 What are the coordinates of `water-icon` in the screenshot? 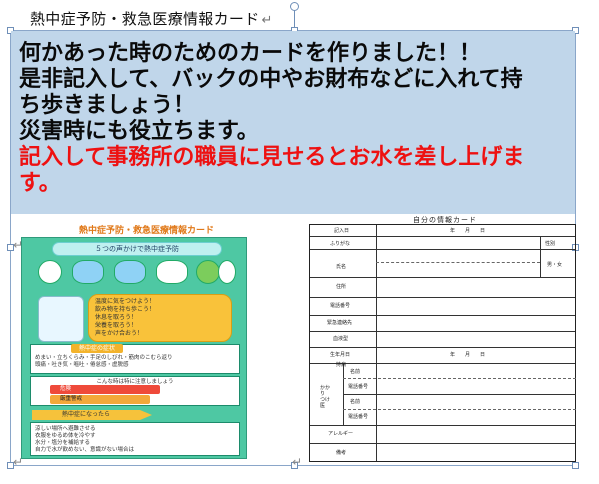 It's located at (88, 272).